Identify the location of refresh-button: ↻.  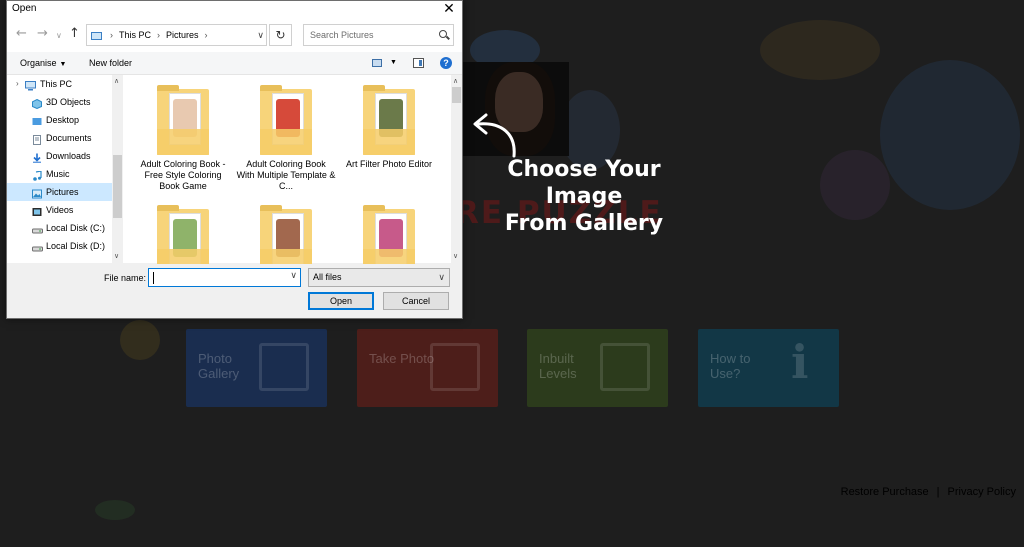
(280, 35).